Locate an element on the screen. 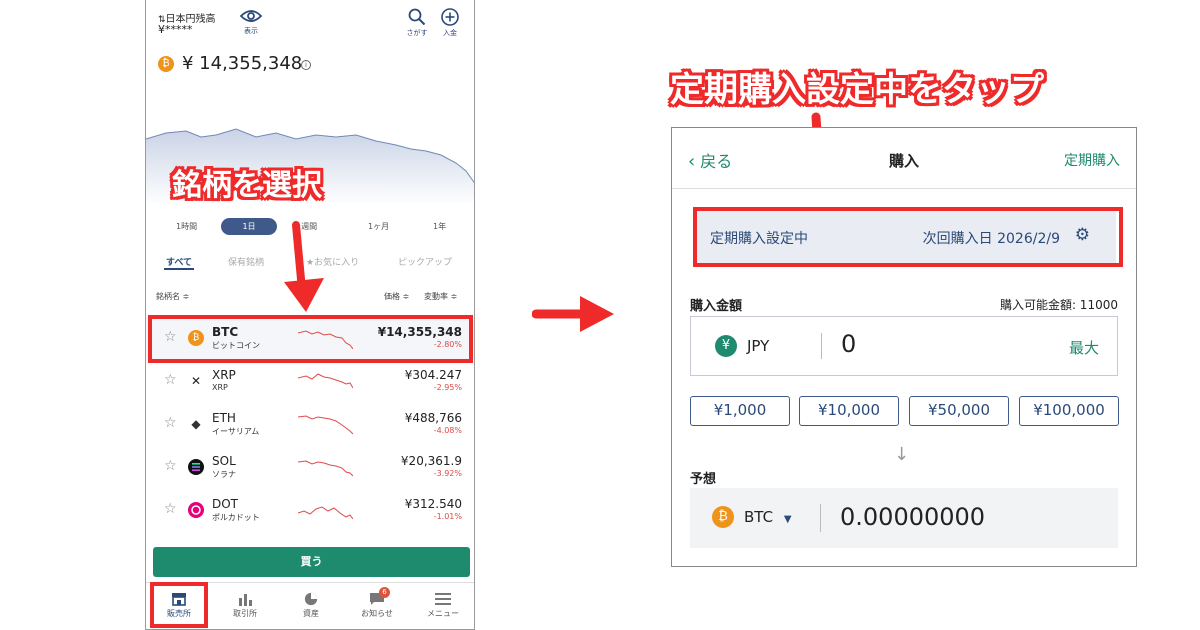  nav-notifications: 6 お知らせ is located at coordinates (377, 603).